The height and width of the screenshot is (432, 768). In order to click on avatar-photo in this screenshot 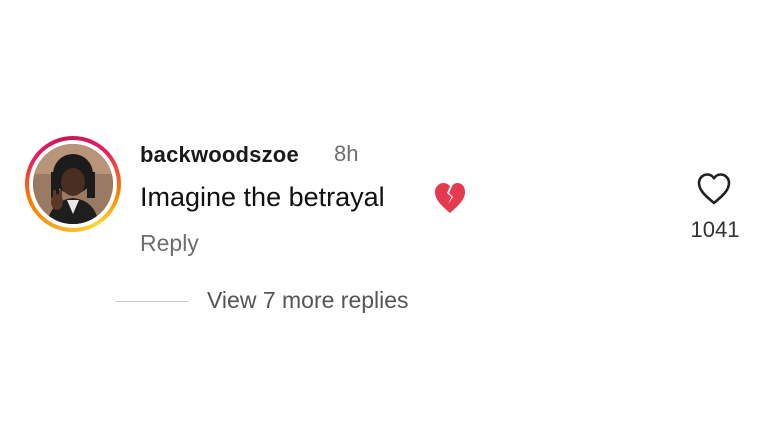, I will do `click(73, 184)`.